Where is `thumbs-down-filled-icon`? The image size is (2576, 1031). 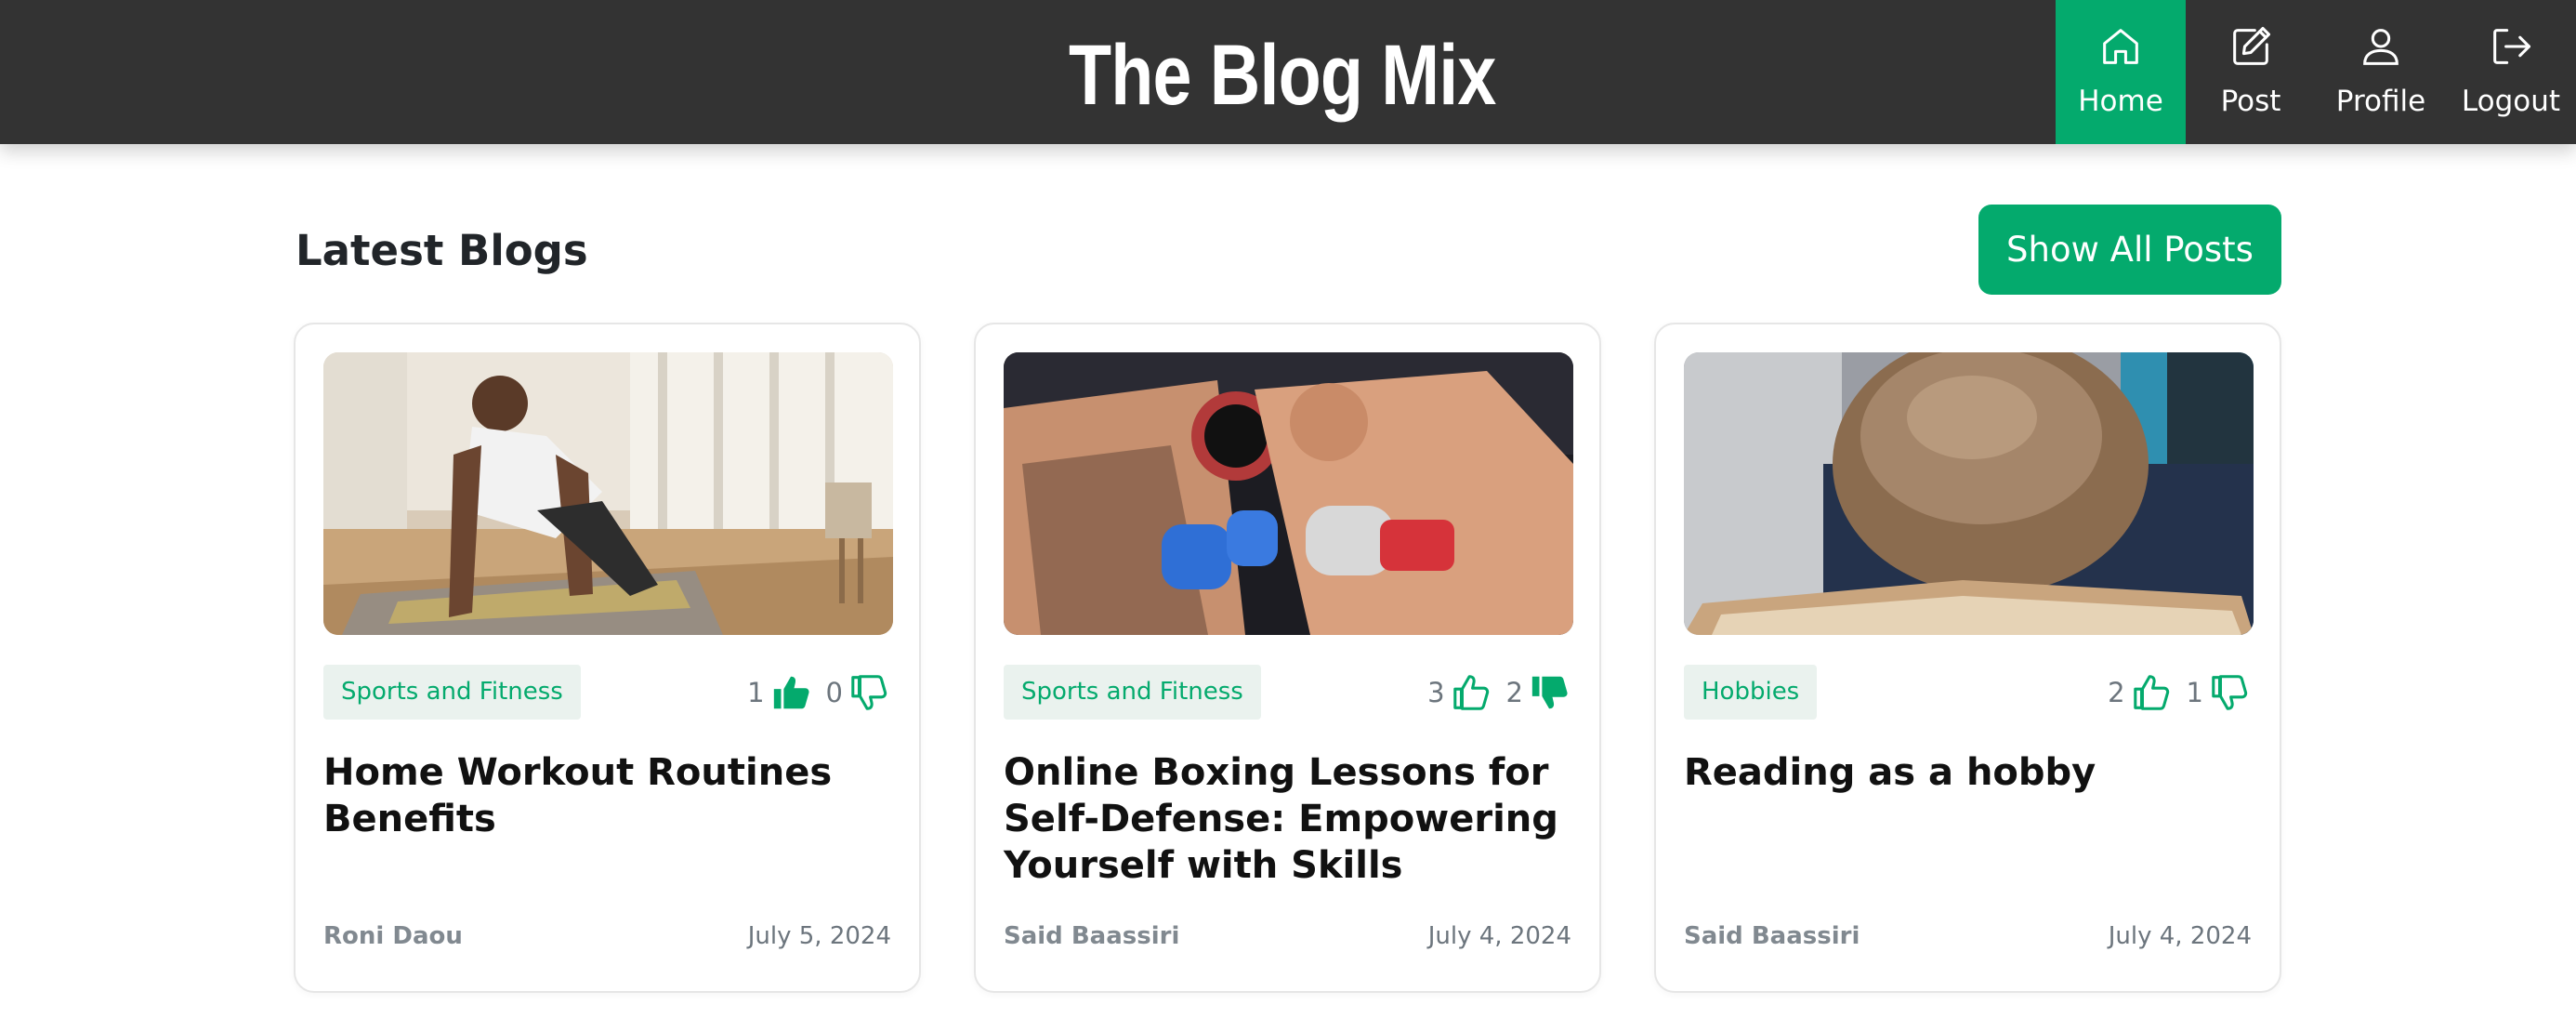
thumbs-down-filled-icon is located at coordinates (1550, 692).